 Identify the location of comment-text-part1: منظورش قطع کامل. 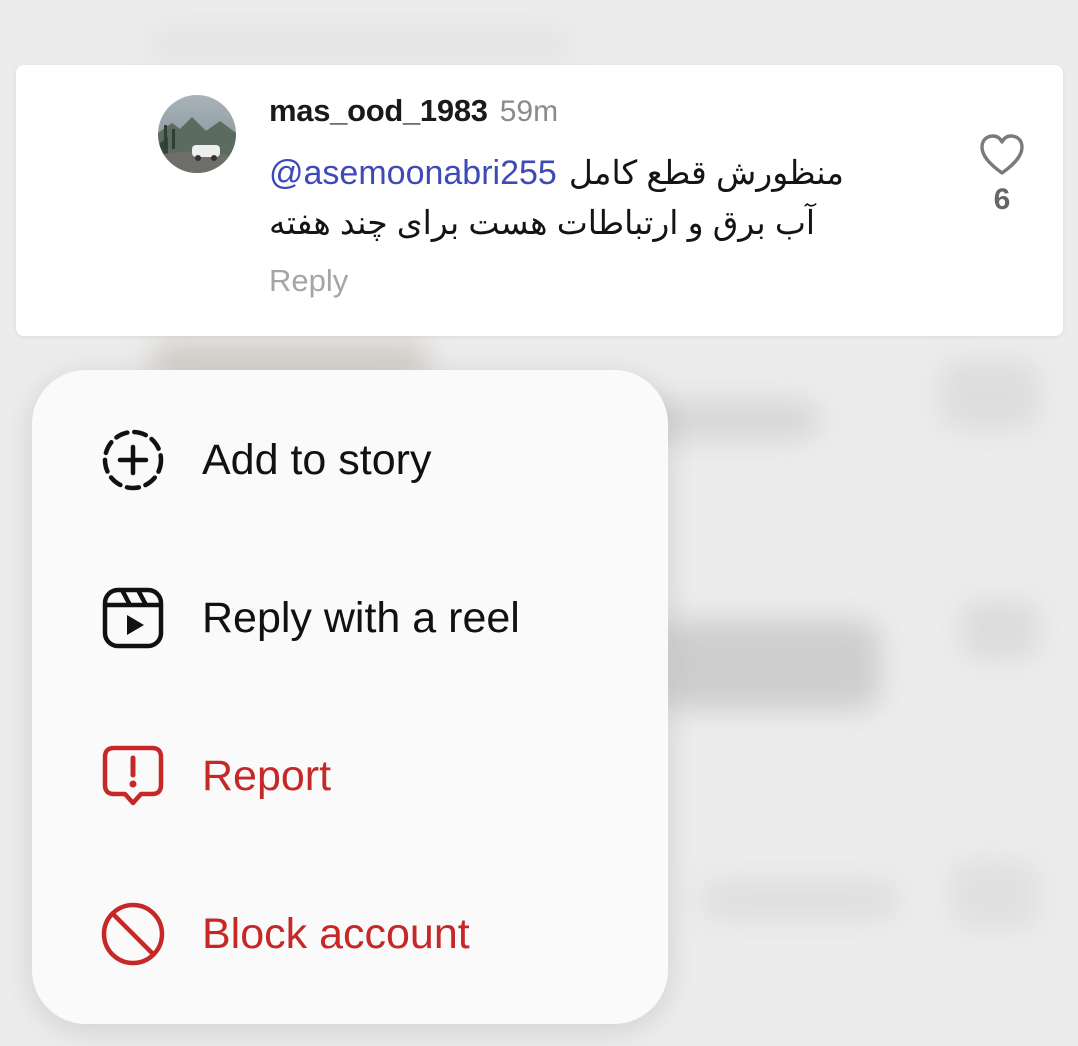
(706, 172).